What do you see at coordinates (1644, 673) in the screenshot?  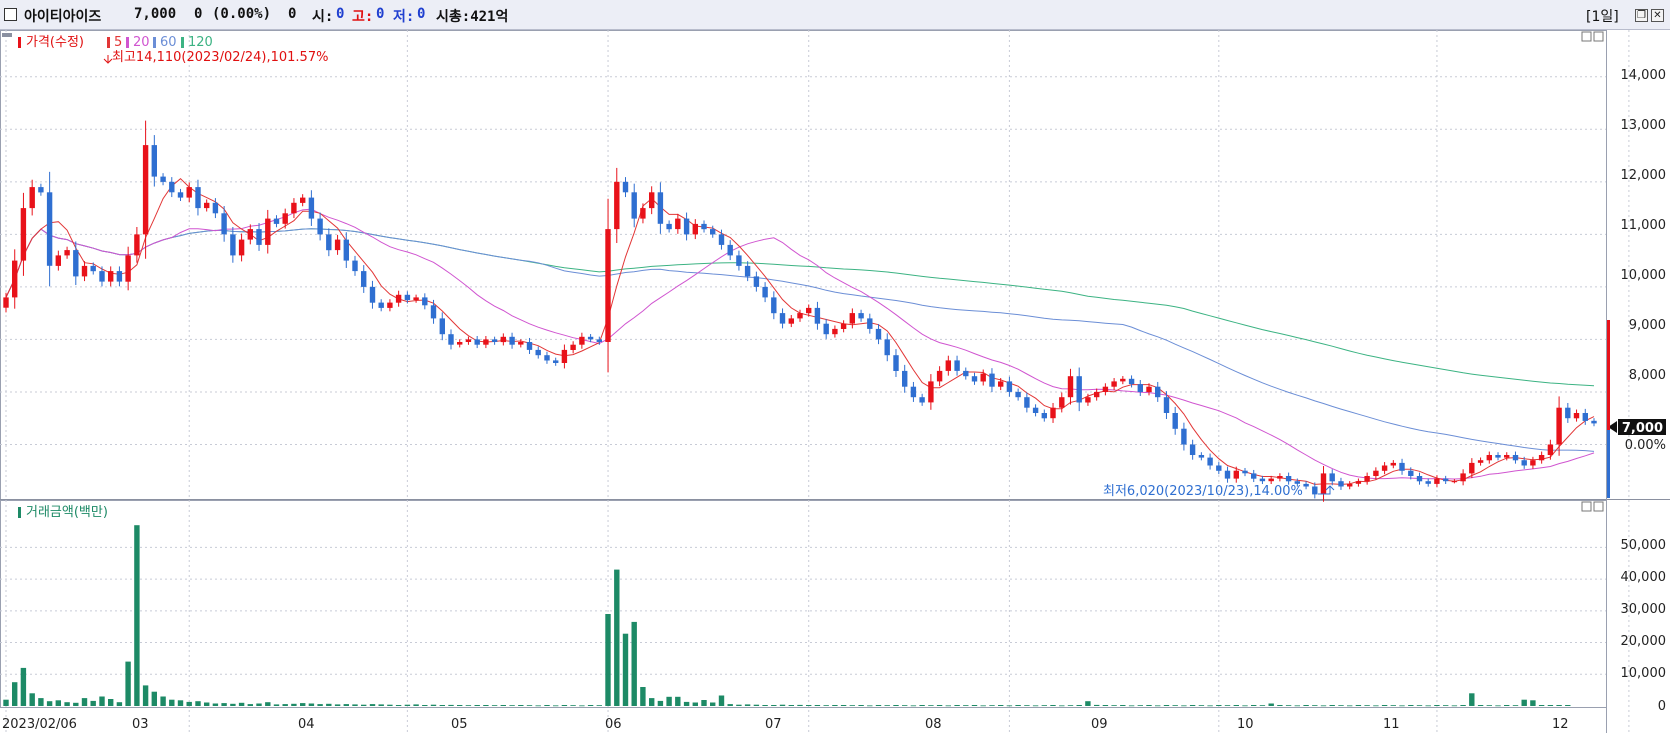 I see `volume-y-tick-label: 10,000` at bounding box center [1644, 673].